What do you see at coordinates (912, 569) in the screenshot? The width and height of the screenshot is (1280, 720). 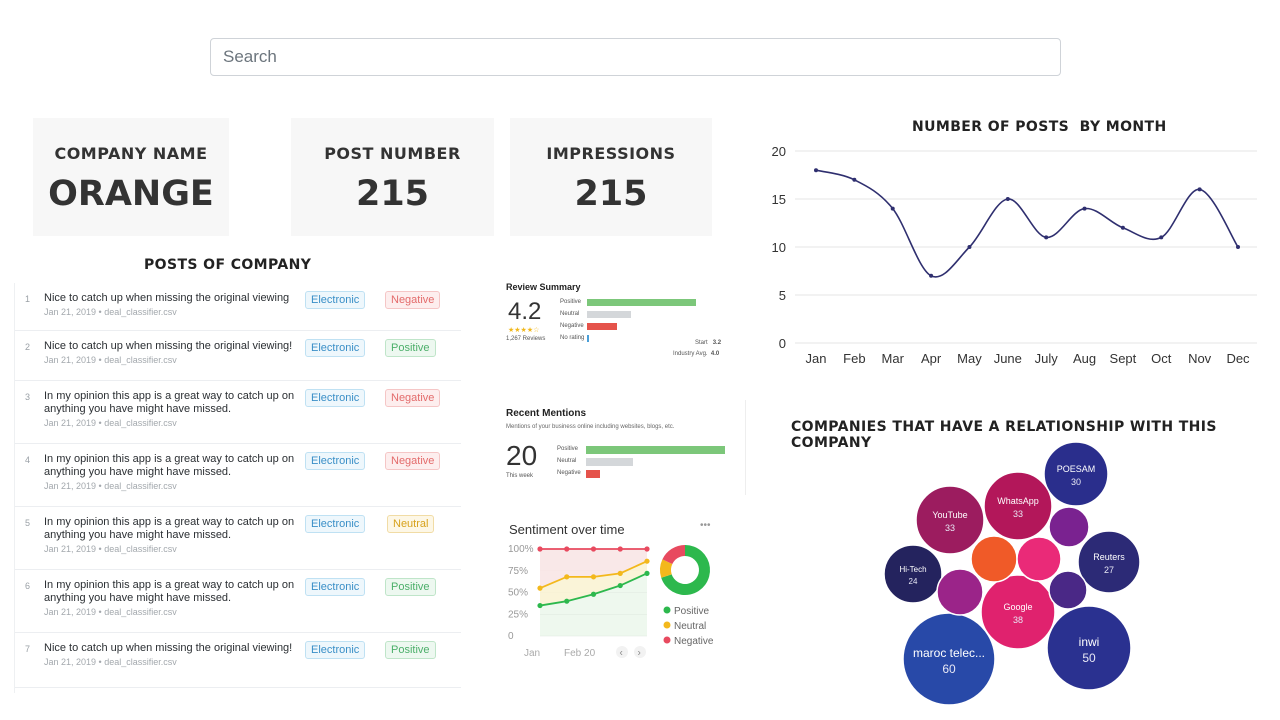 I see `bubble-label: Hi-Tech` at bounding box center [912, 569].